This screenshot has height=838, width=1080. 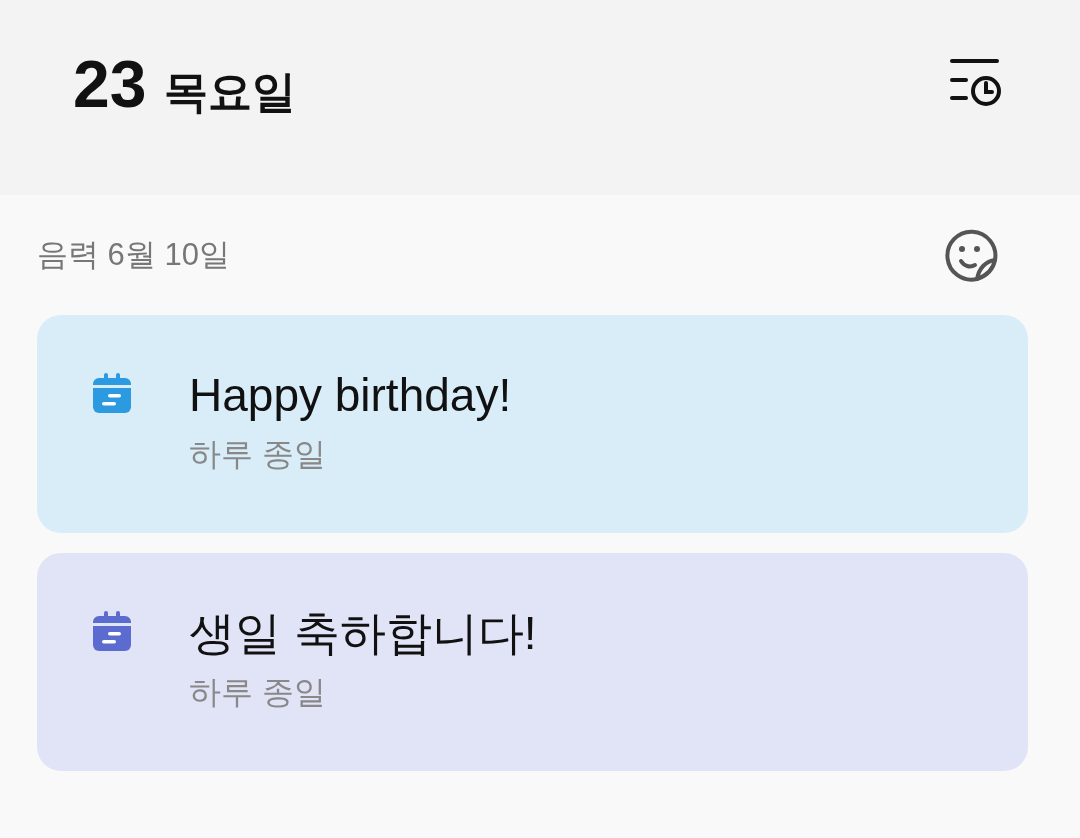 What do you see at coordinates (230, 92) in the screenshot?
I see `weekday-label: 목요일` at bounding box center [230, 92].